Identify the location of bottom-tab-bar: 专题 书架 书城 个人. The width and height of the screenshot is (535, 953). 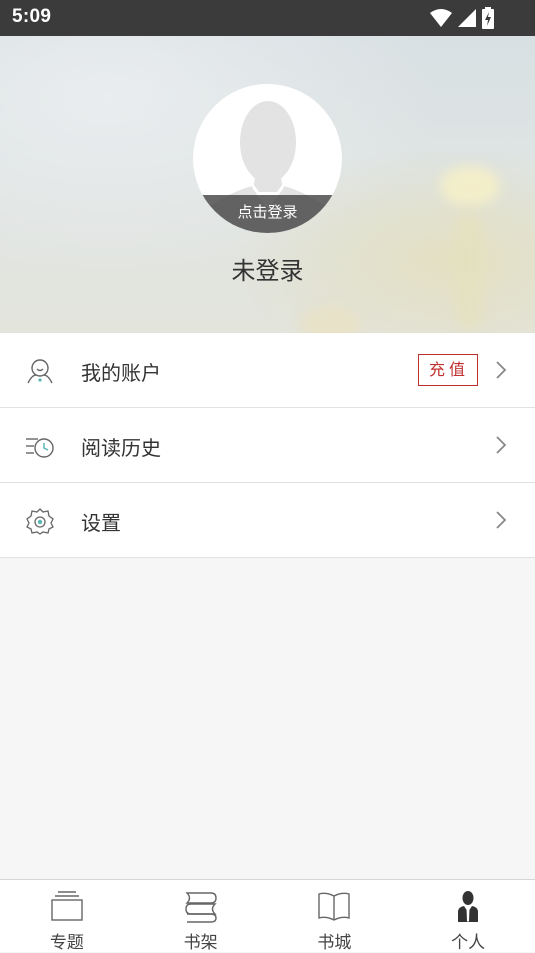
(267, 916).